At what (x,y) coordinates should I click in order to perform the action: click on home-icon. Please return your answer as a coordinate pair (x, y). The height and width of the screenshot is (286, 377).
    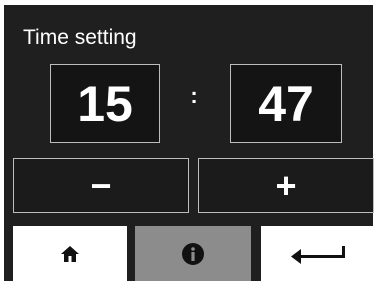
    Looking at the image, I should click on (70, 254).